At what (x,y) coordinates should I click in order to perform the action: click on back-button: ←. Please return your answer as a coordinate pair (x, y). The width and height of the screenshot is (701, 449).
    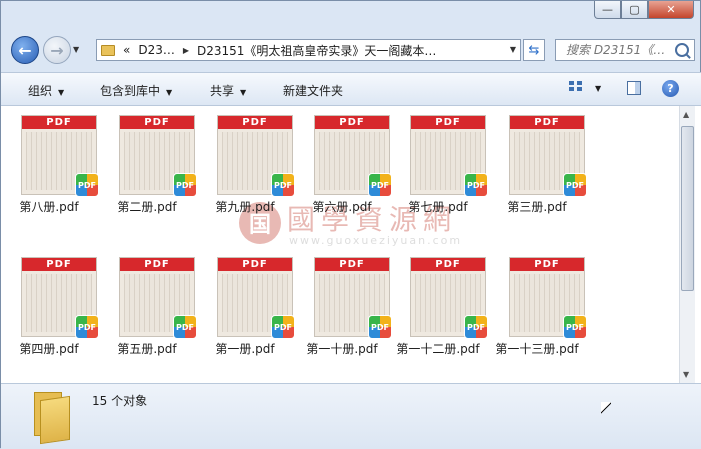
    Looking at the image, I should click on (25, 50).